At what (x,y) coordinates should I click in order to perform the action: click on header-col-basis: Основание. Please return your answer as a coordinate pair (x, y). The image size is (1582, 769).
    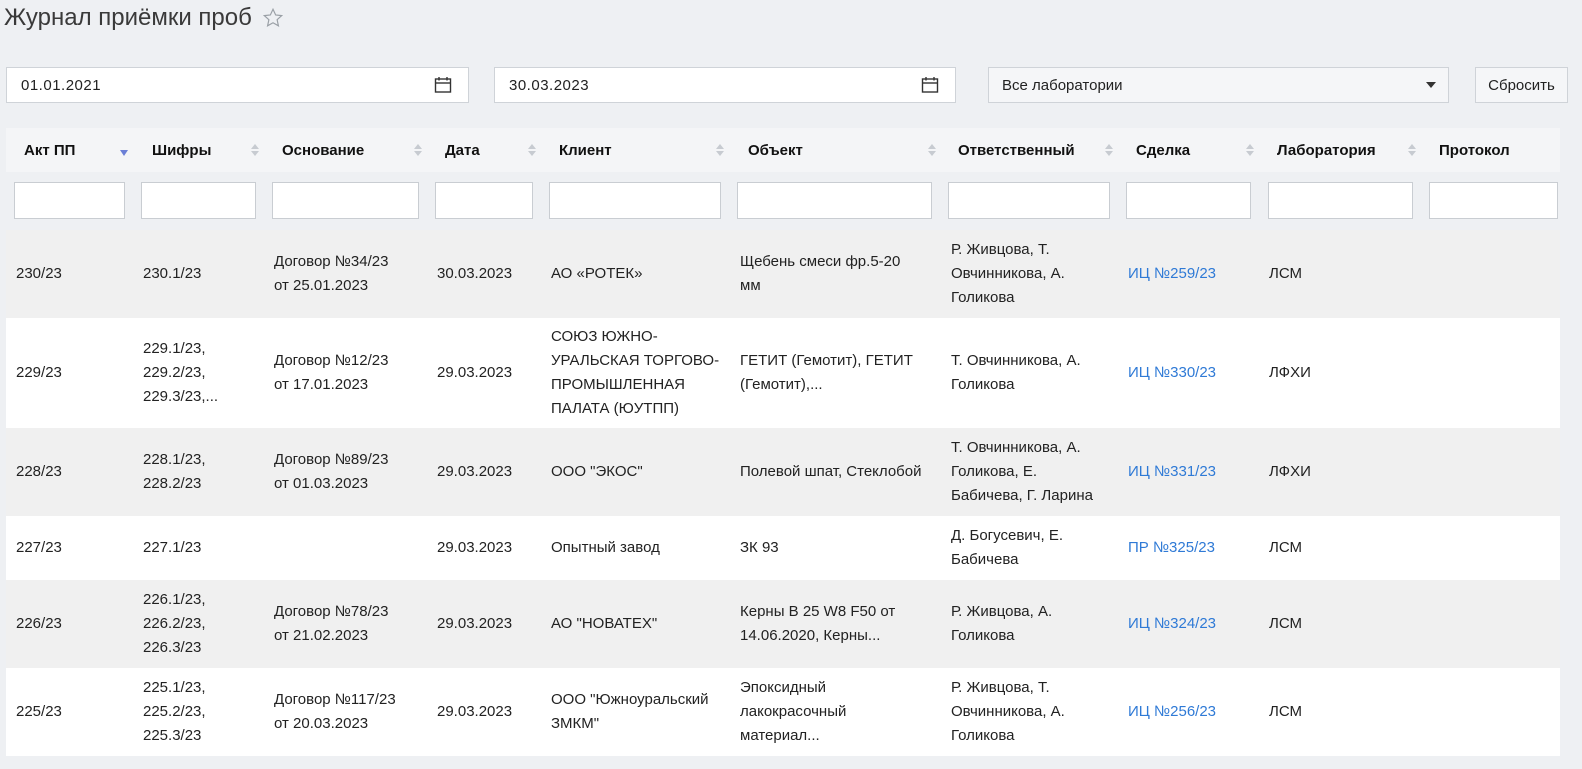
    Looking at the image, I should click on (323, 150).